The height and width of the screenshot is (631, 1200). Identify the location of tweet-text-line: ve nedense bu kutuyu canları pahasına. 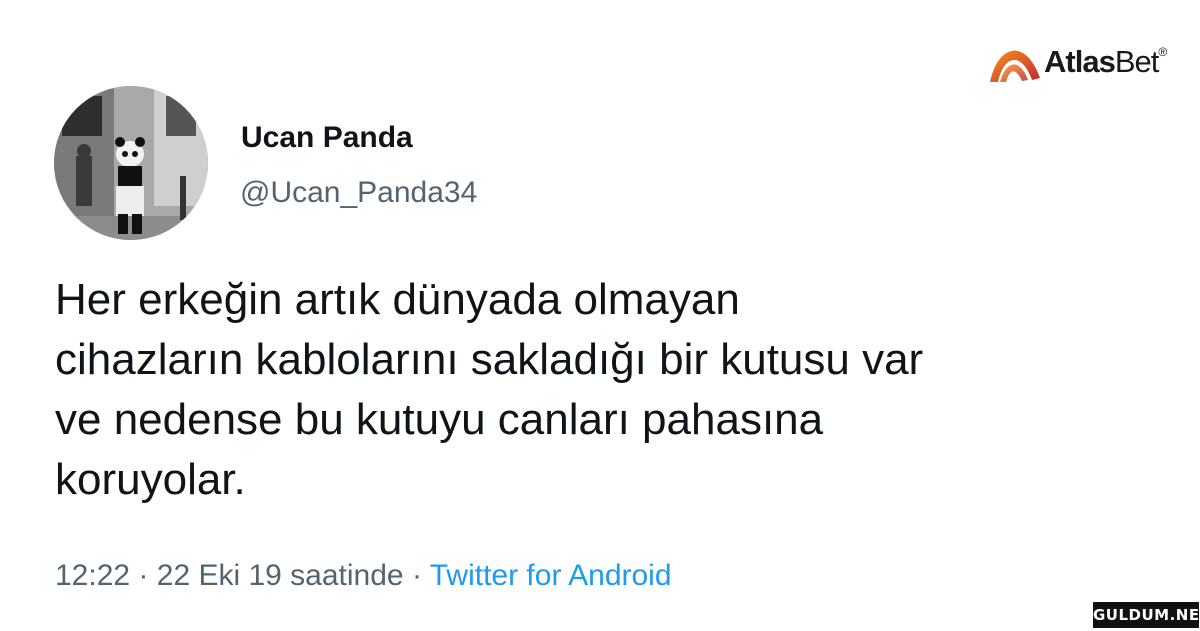
(439, 419).